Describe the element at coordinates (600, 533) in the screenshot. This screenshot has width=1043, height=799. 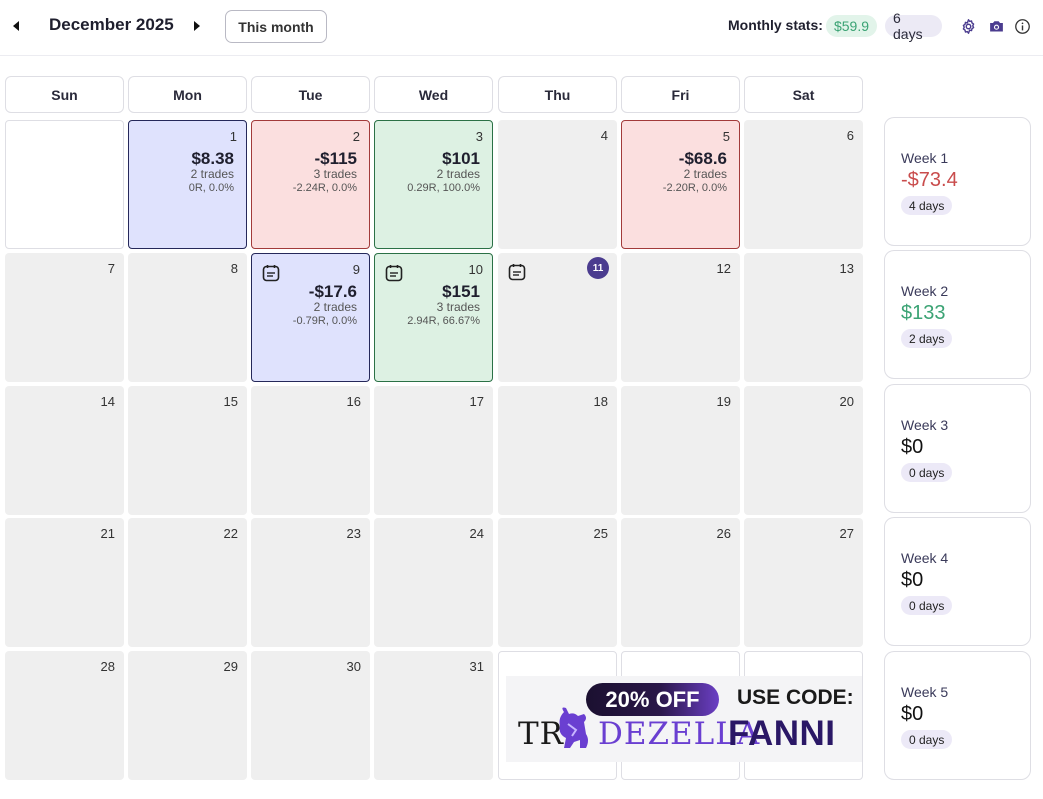
I see `day-number: 25` at that location.